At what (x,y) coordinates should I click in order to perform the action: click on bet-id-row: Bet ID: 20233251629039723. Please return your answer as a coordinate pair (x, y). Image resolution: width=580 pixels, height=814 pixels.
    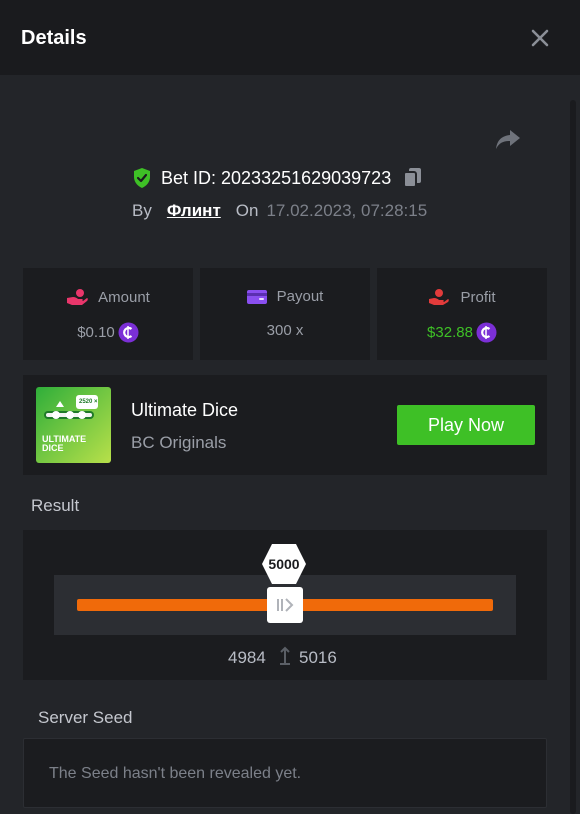
    Looking at the image, I should click on (277, 178).